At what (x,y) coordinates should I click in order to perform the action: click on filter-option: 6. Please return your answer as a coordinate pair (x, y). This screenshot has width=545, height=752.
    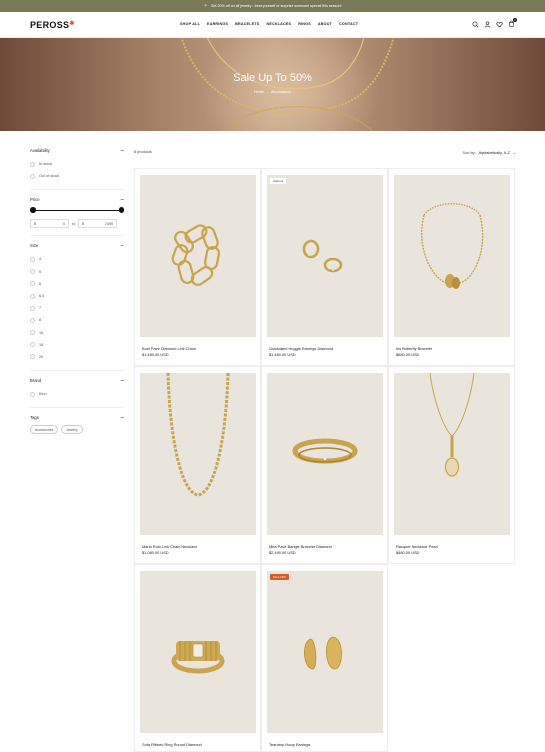
    Looking at the image, I should click on (77, 284).